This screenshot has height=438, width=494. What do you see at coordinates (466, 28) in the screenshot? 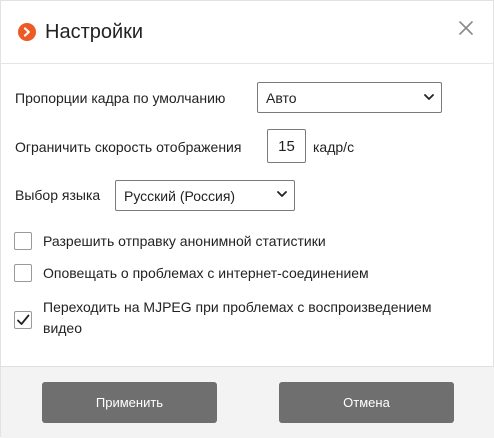
I see `close-icon` at bounding box center [466, 28].